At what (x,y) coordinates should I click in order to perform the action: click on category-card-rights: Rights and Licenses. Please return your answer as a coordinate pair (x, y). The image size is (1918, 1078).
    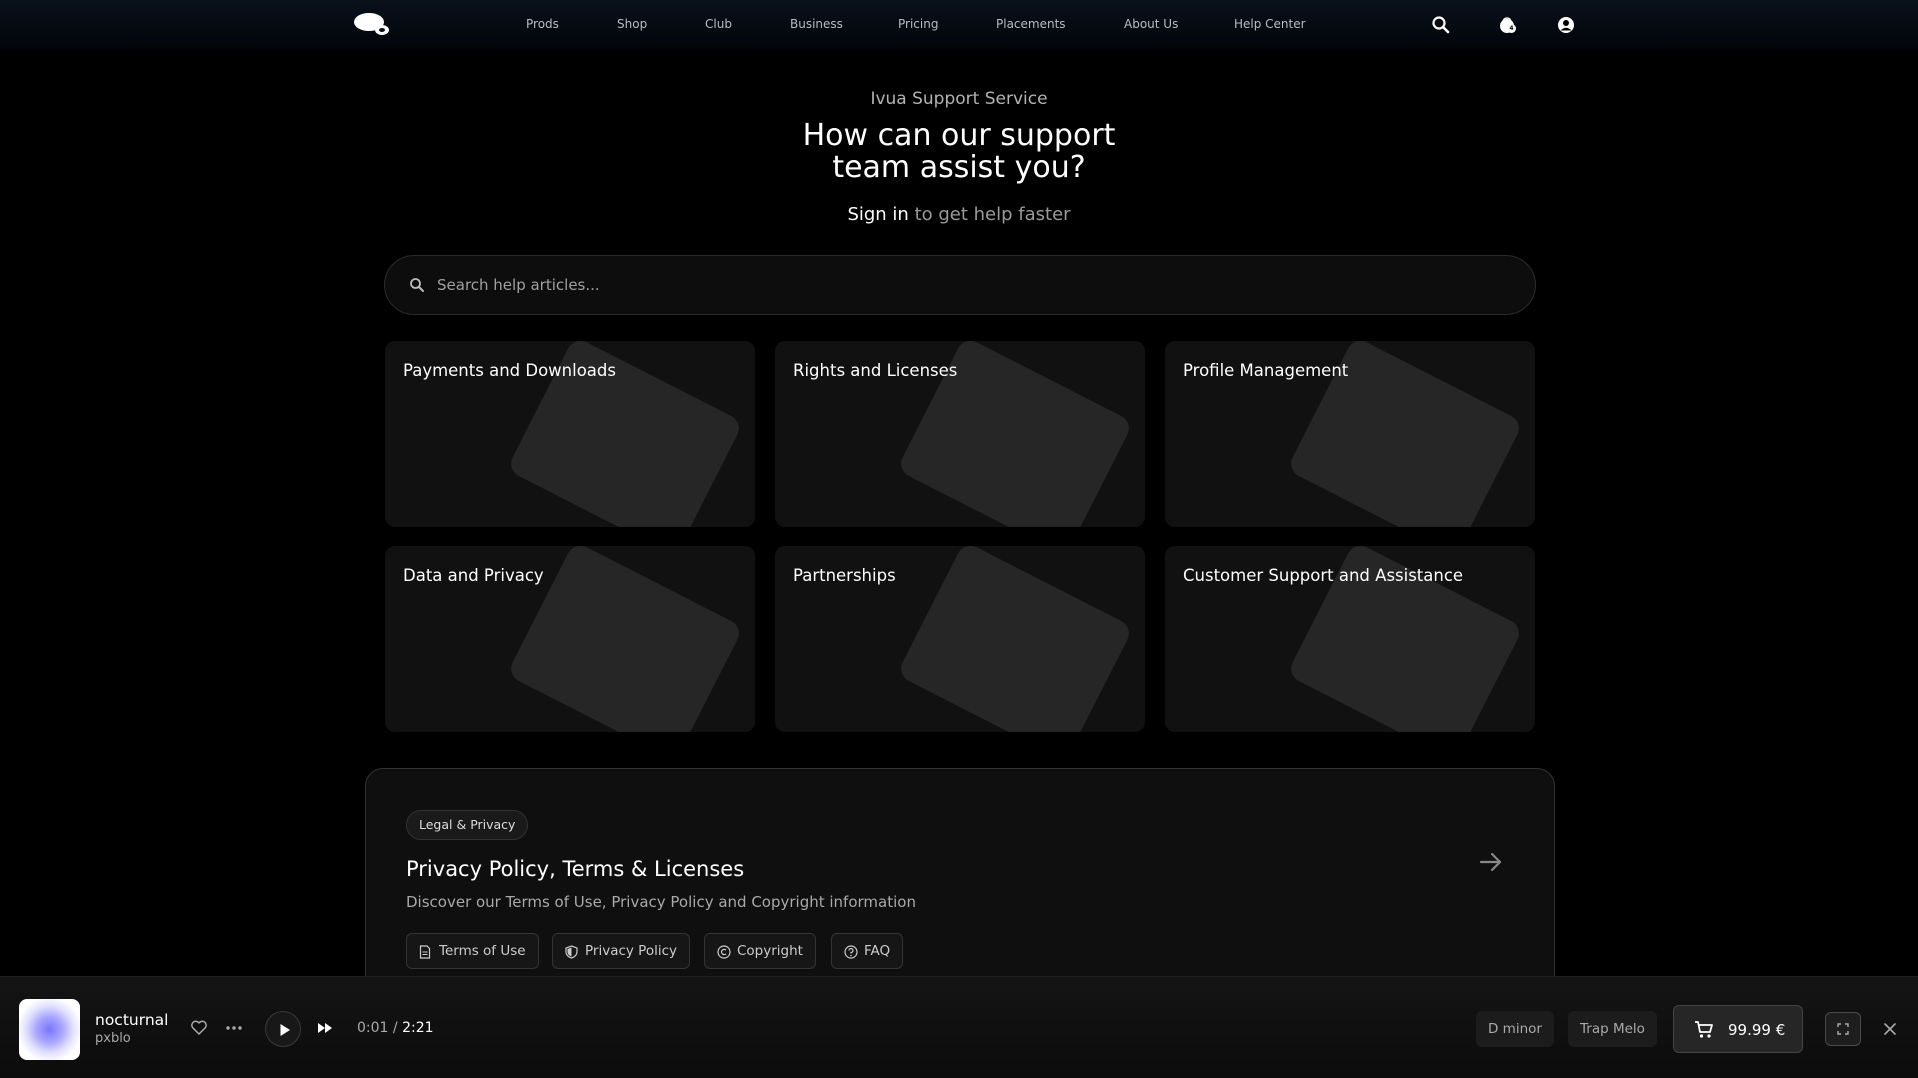
    Looking at the image, I should click on (960, 434).